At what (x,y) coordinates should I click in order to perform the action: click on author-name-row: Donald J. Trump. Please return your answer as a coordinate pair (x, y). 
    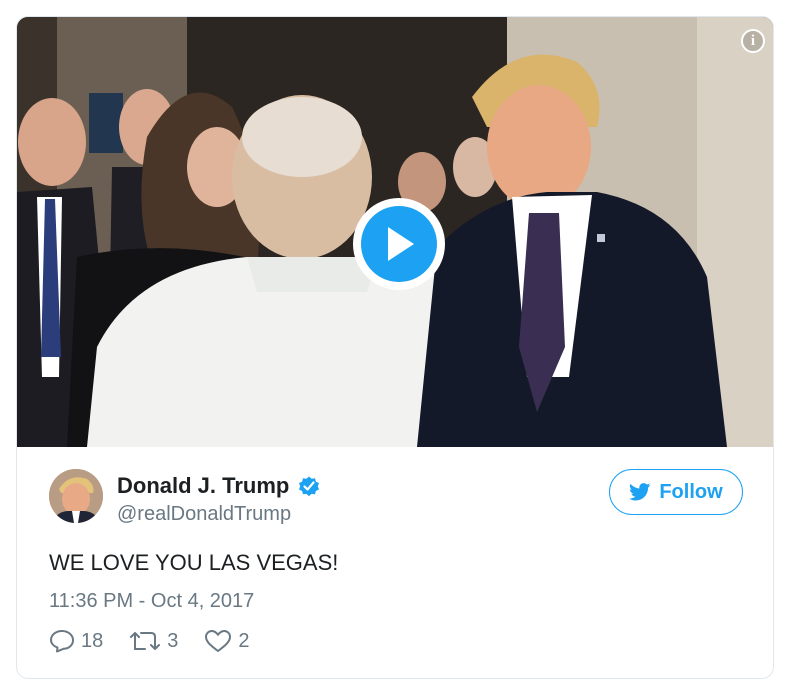
    Looking at the image, I should click on (219, 486).